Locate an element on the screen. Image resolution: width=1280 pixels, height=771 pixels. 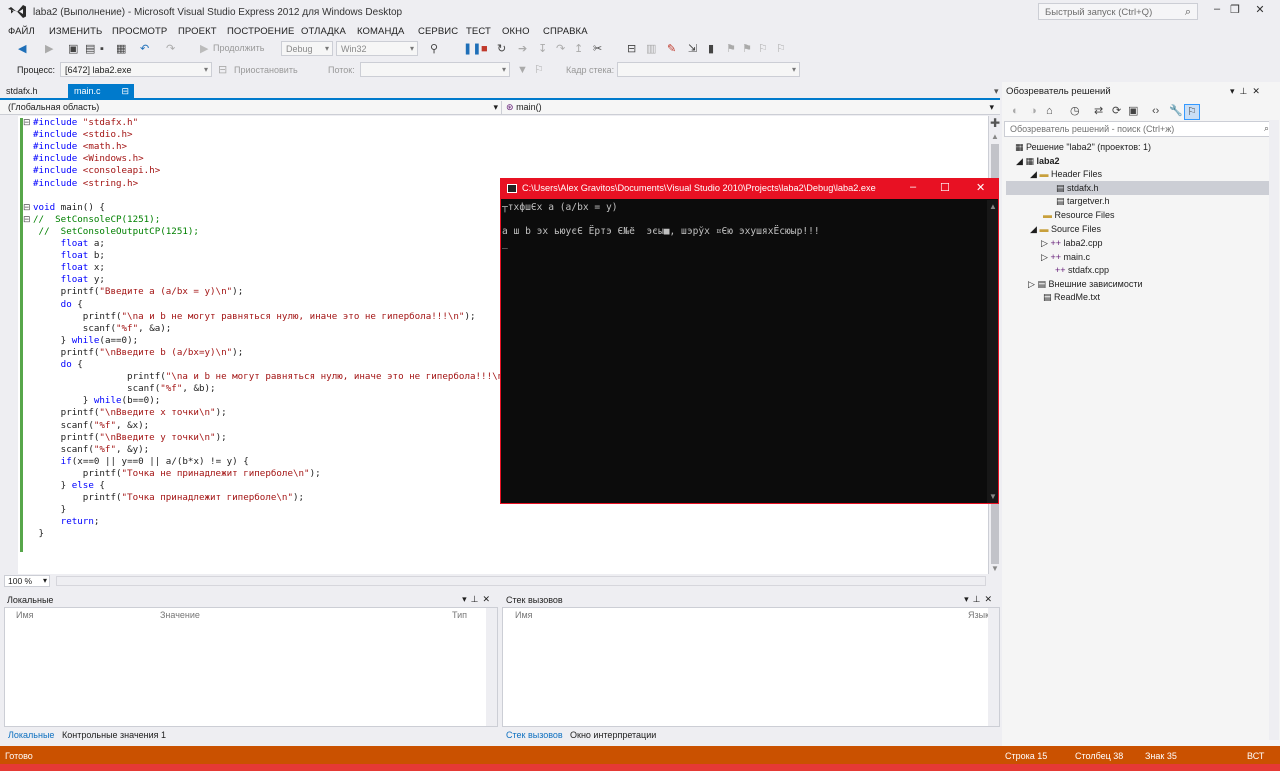
tree-laba2-cpp: ▷ ++ laba2.cpp is located at coordinates (1072, 243).